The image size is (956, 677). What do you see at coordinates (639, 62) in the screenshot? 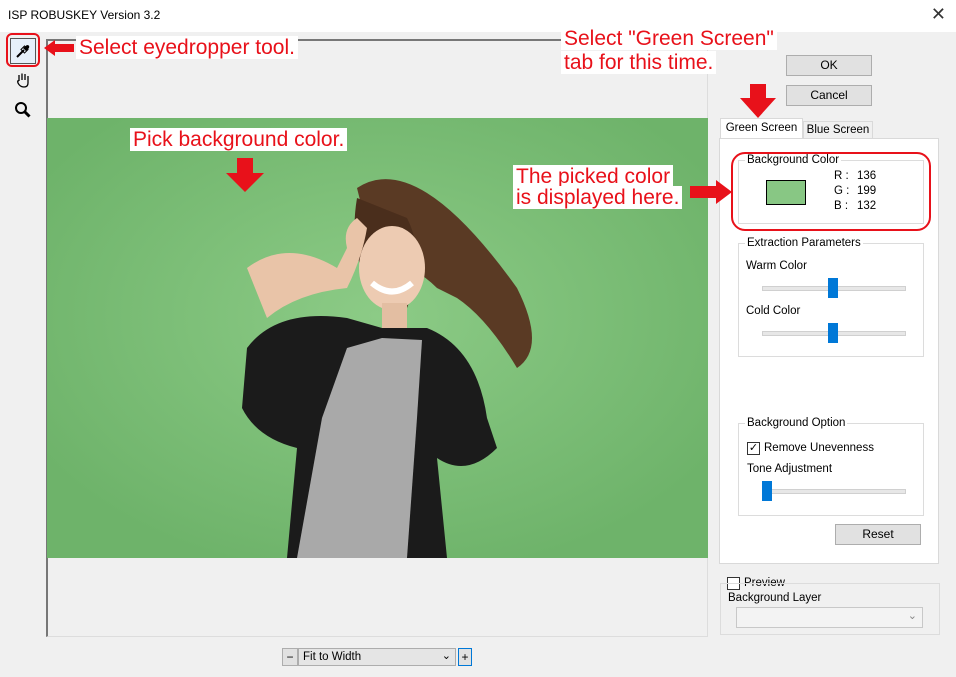
I see `annotation-tab-line2: tab for this time.` at bounding box center [639, 62].